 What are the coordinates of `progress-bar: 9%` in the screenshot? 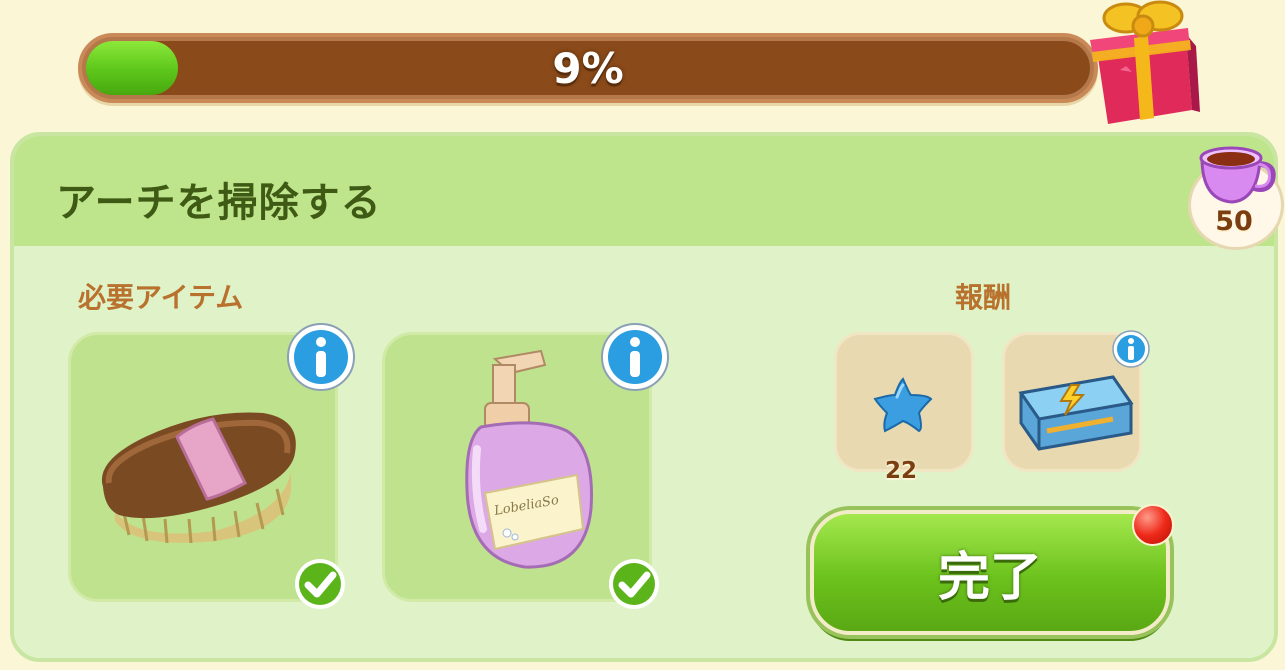 It's located at (588, 68).